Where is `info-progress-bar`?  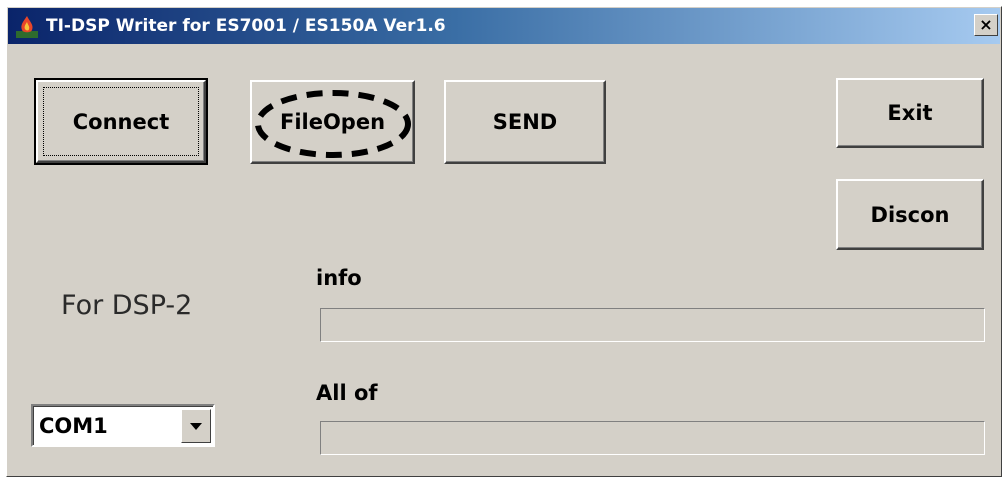
info-progress-bar is located at coordinates (652, 325).